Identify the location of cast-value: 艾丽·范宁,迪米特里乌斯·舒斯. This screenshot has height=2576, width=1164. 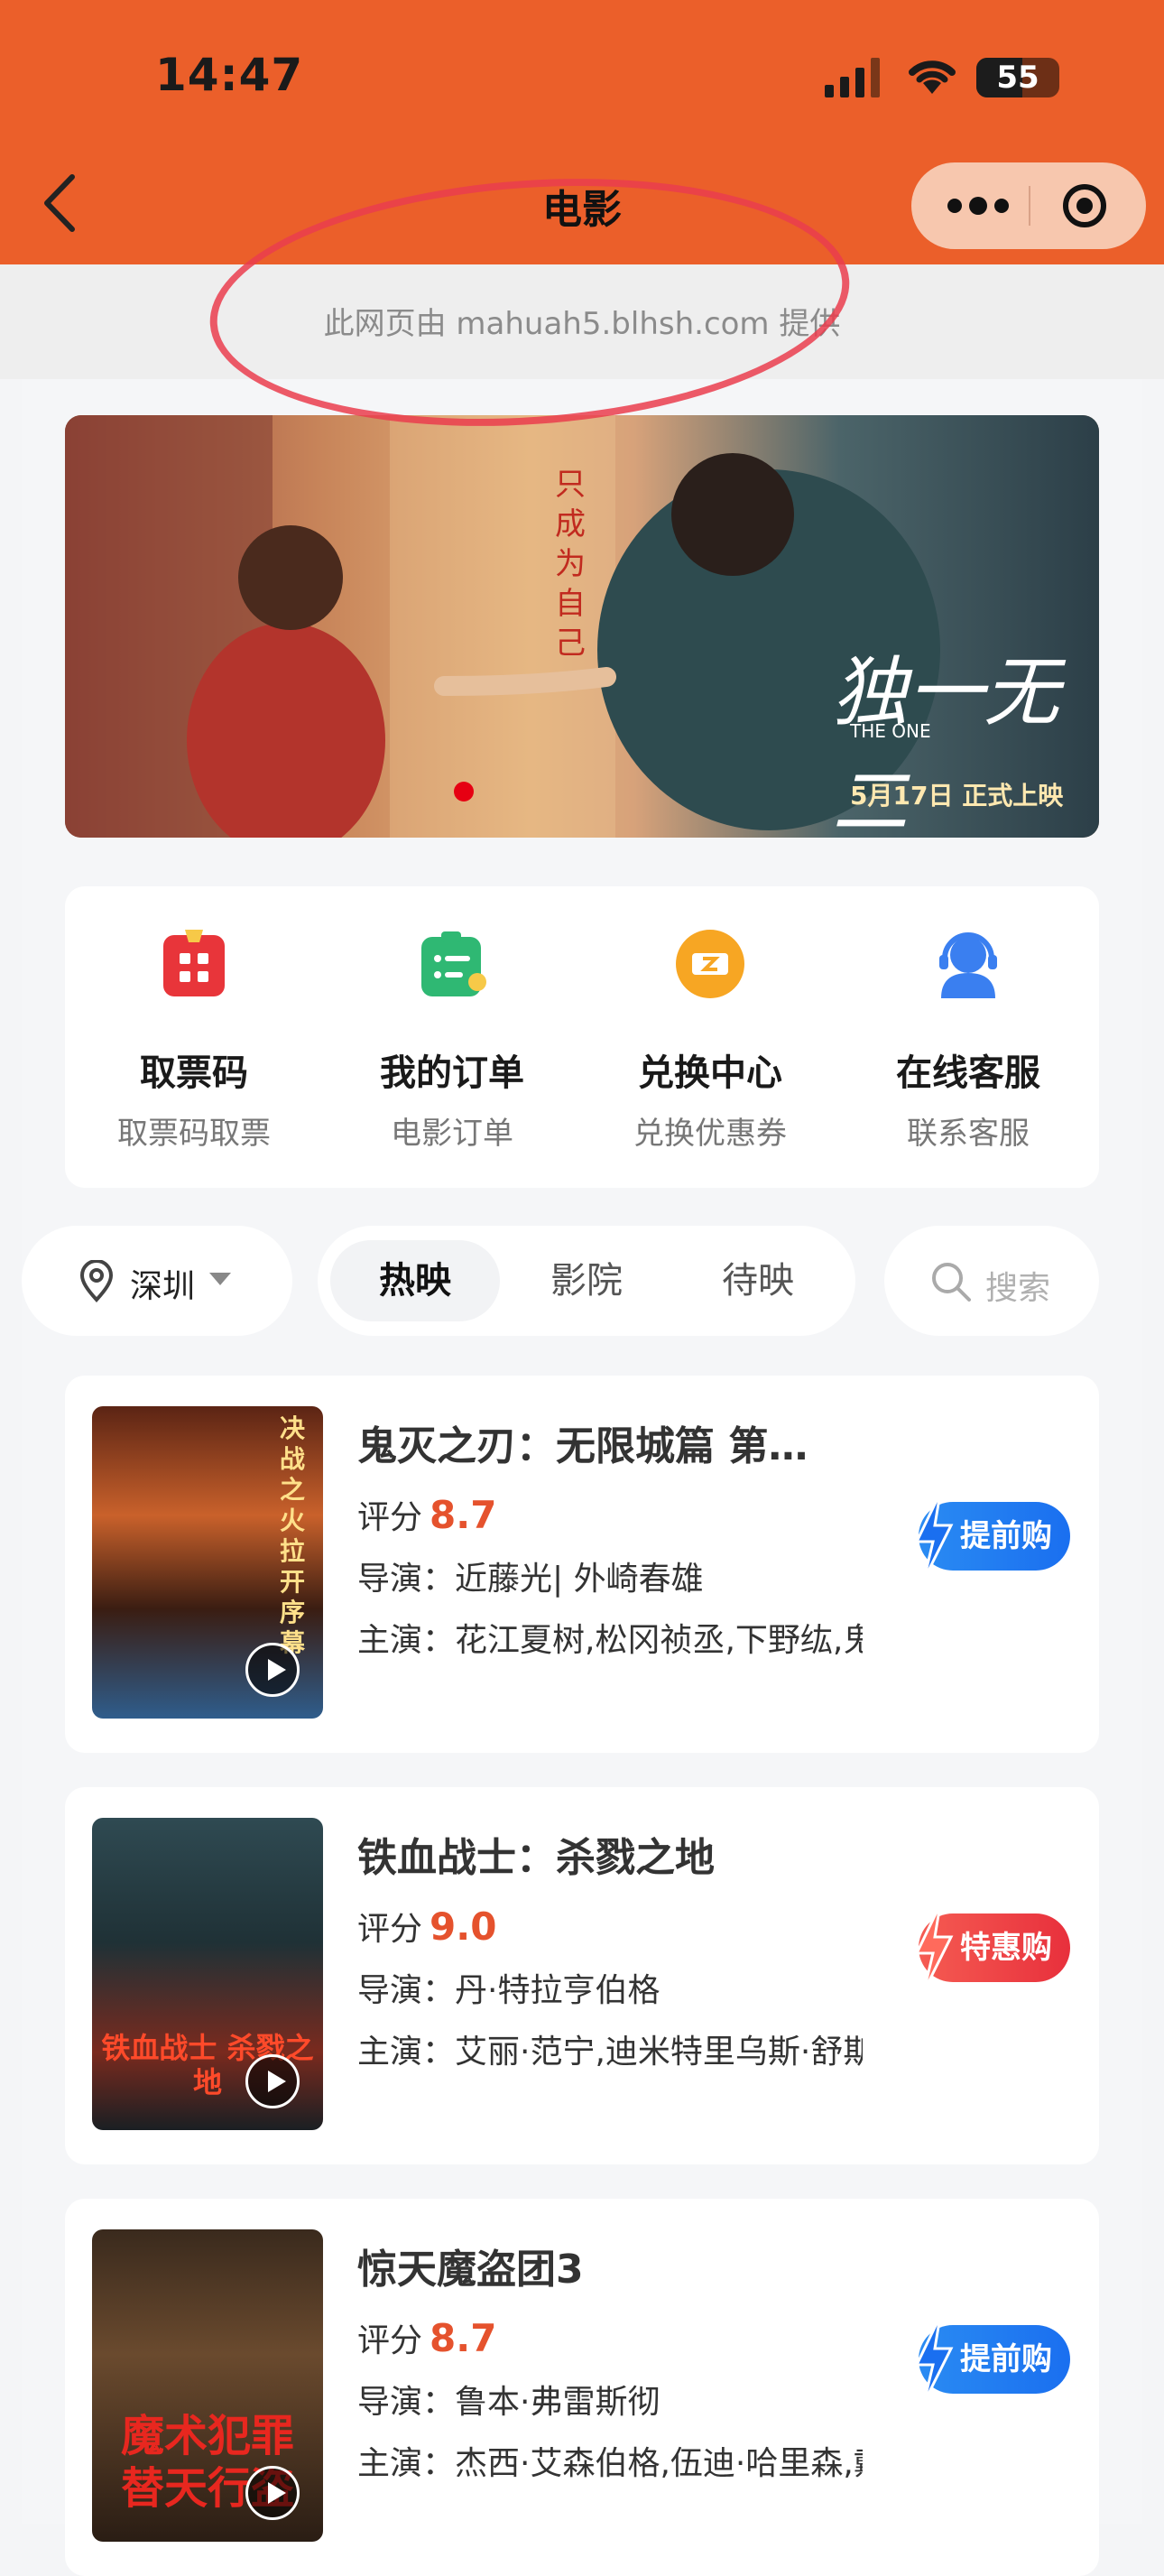
(659, 2052).